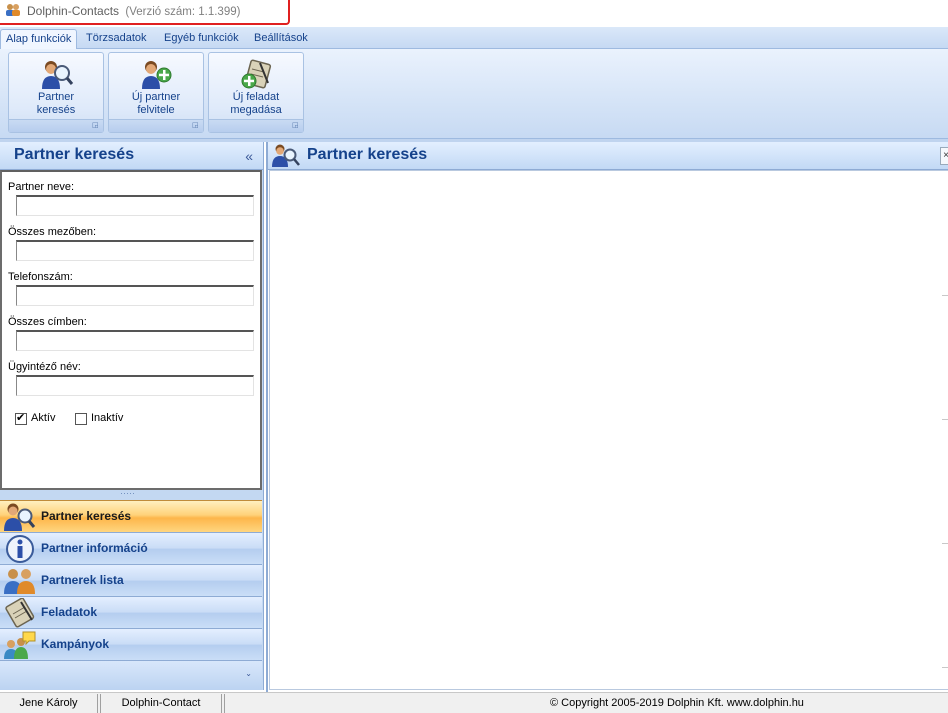  What do you see at coordinates (135, 385) in the screenshot?
I see `agent-name-input` at bounding box center [135, 385].